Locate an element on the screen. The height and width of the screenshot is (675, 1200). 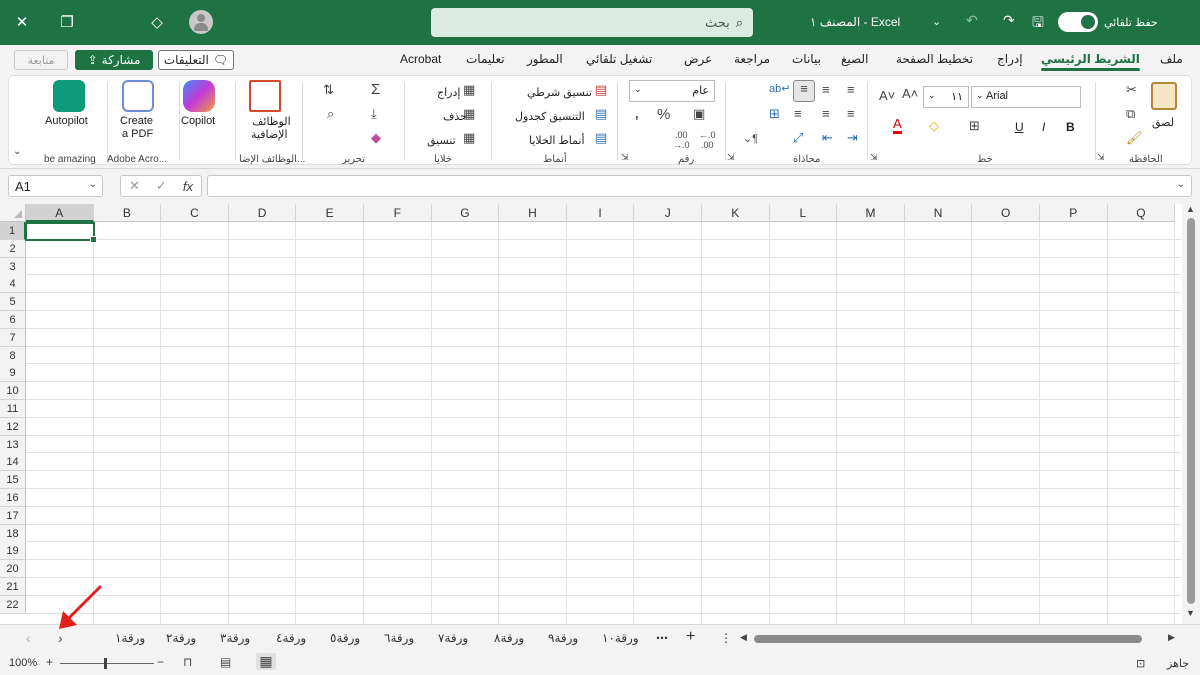
increase-indent-icon: ⇥ is located at coordinates (852, 138).